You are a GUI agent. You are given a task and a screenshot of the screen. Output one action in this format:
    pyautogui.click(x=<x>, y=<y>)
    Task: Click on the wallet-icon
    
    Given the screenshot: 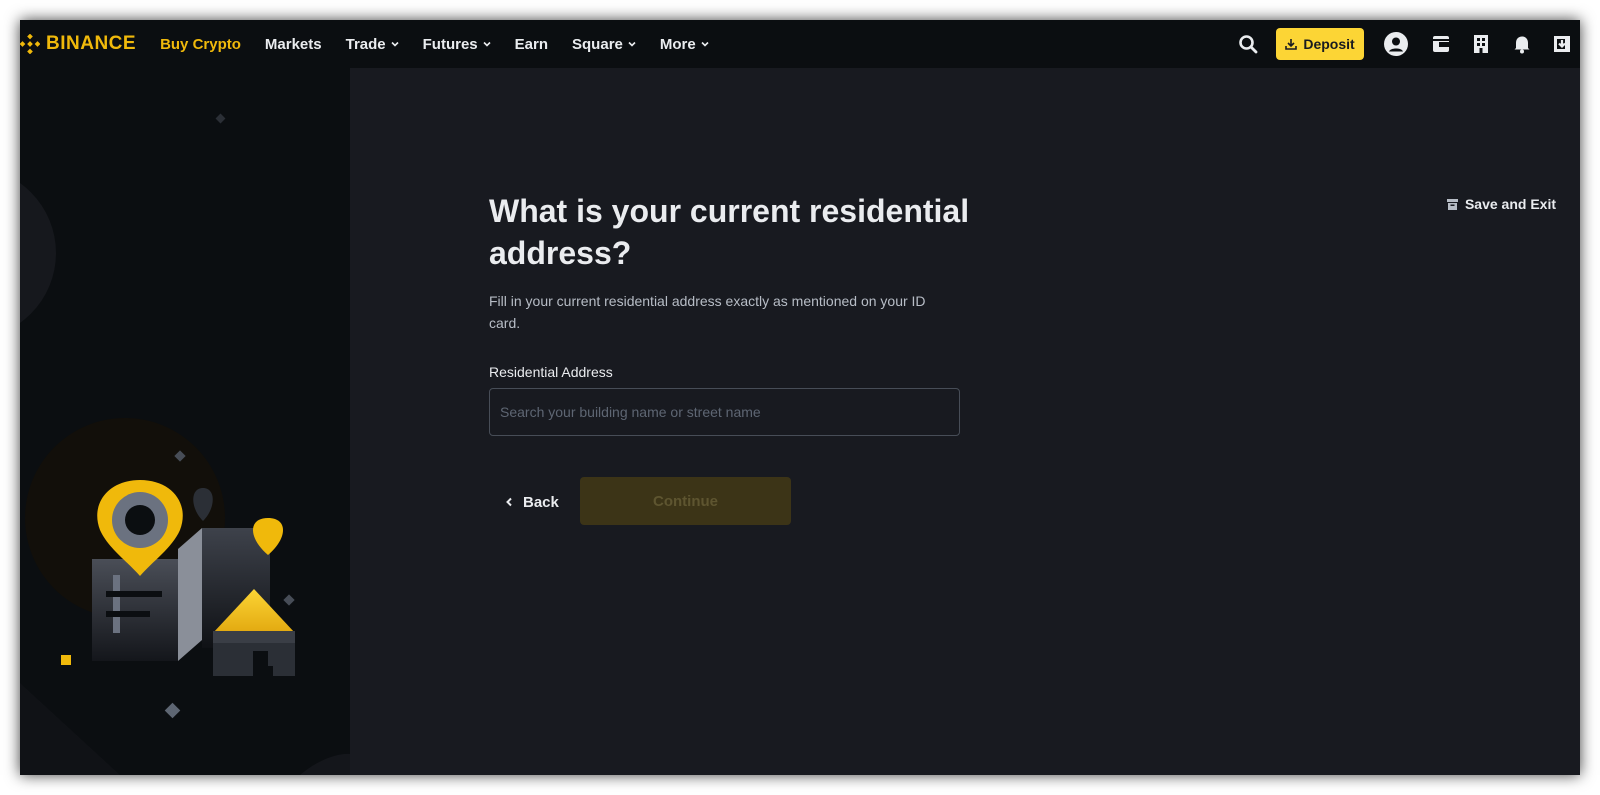 What is the action you would take?
    pyautogui.click(x=1441, y=44)
    